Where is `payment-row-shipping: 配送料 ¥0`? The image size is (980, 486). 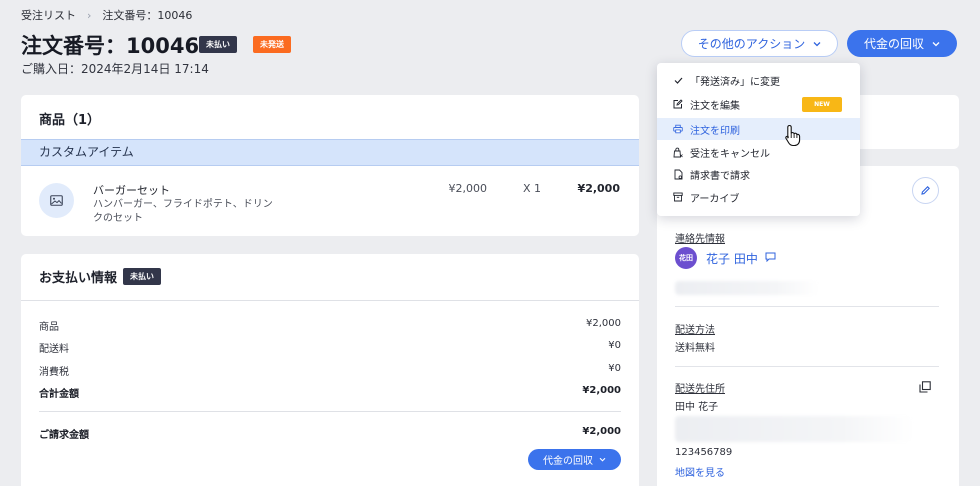
payment-row-shipping: 配送料 ¥0 is located at coordinates (330, 347).